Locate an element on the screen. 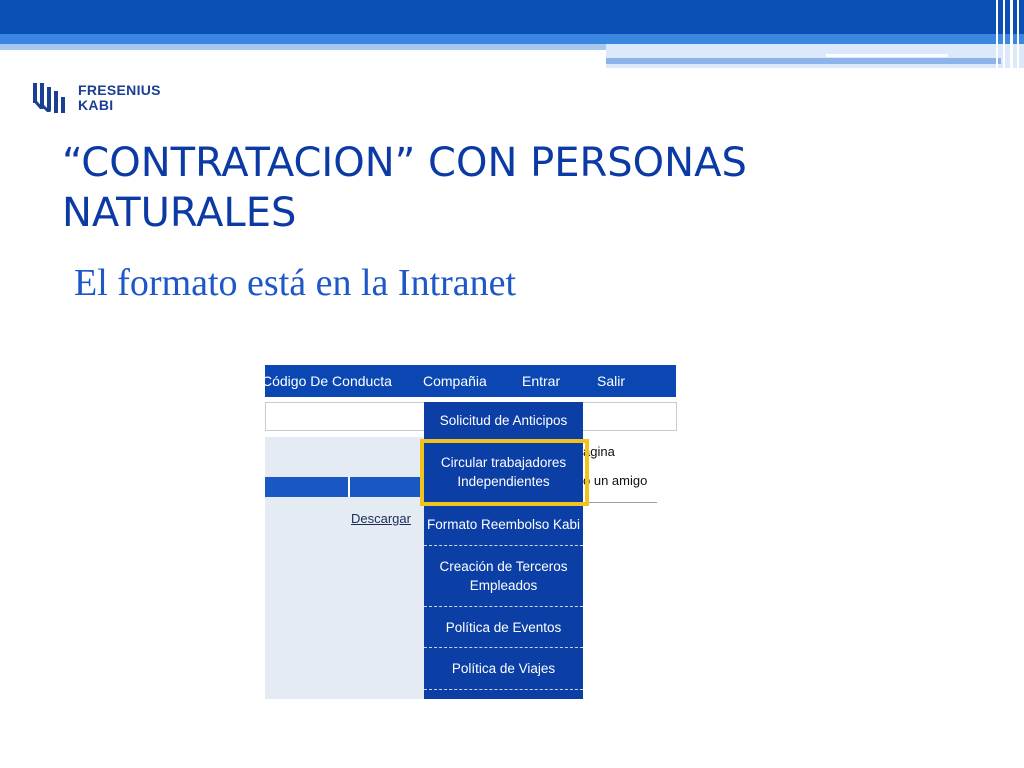  menu-item-solicitud-anticipos: Solicitud de Anticipos is located at coordinates (503, 420).